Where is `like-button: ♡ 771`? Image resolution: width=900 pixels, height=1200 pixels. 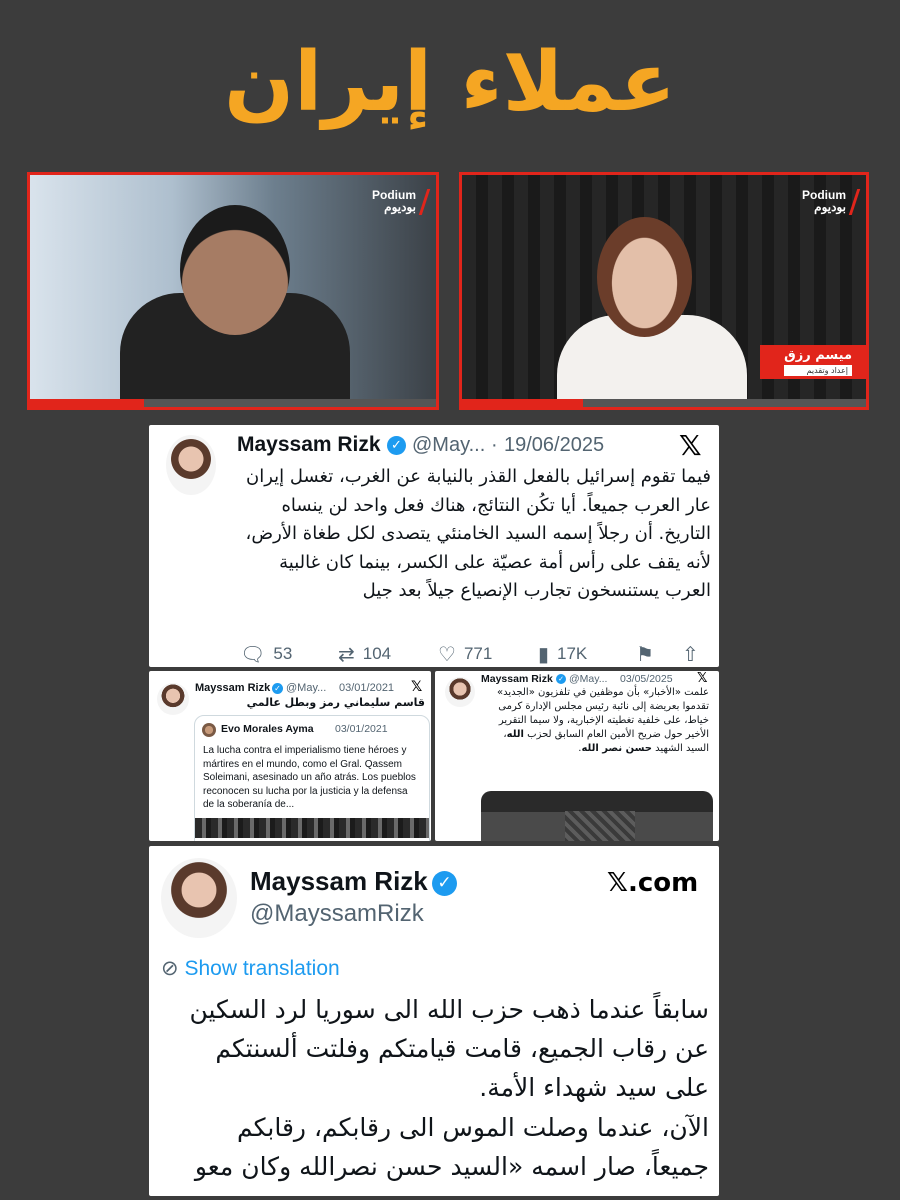 like-button: ♡ 771 is located at coordinates (465, 654).